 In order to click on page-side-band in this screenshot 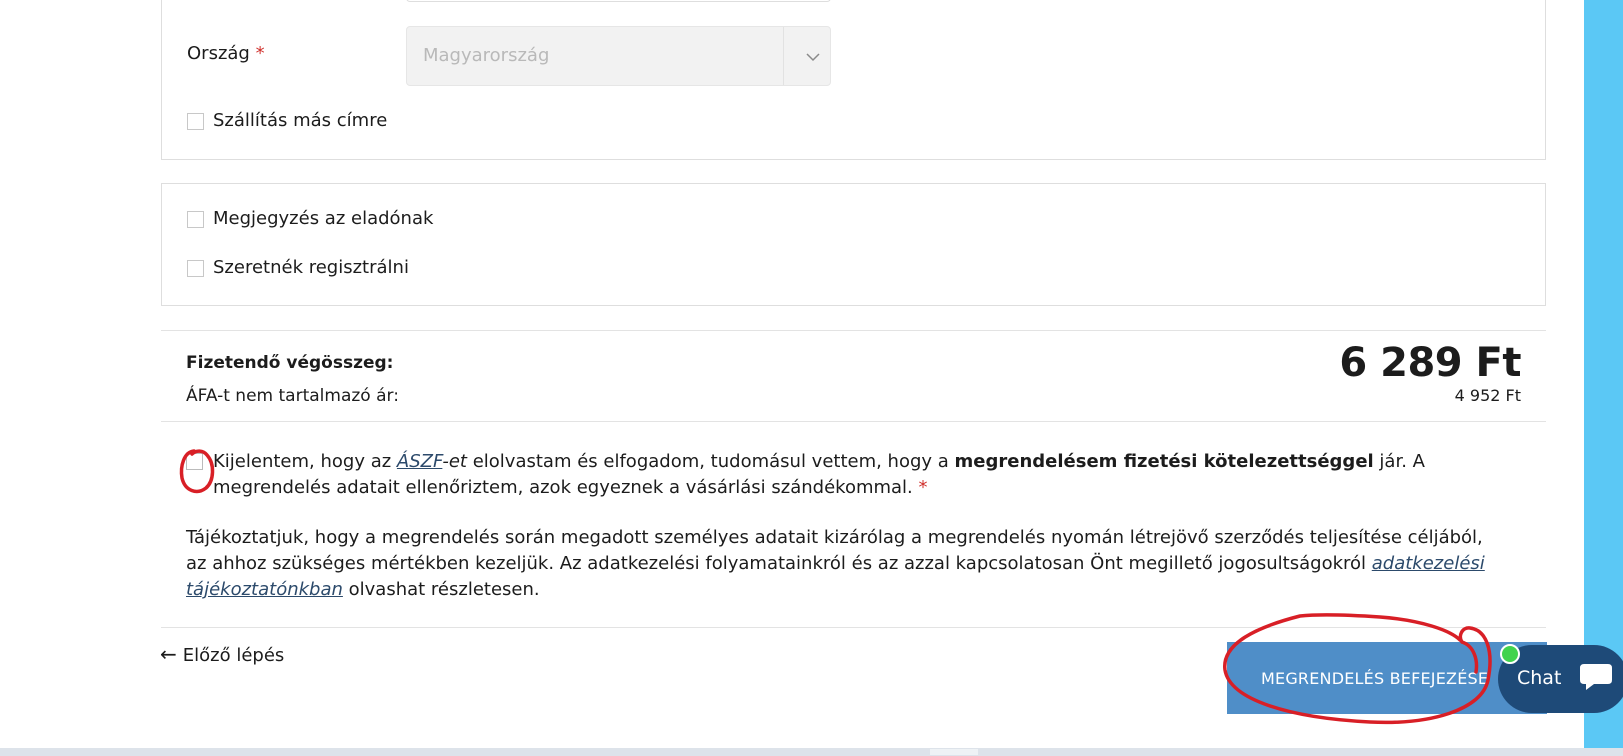, I will do `click(1603, 378)`.